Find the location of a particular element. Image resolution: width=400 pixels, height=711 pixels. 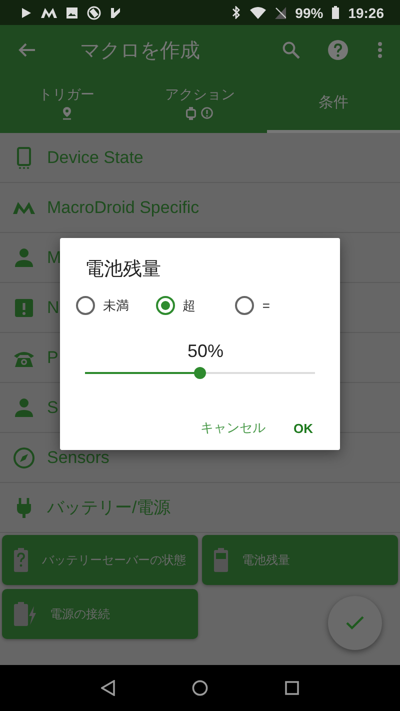

no-signal-icon is located at coordinates (280, 12).